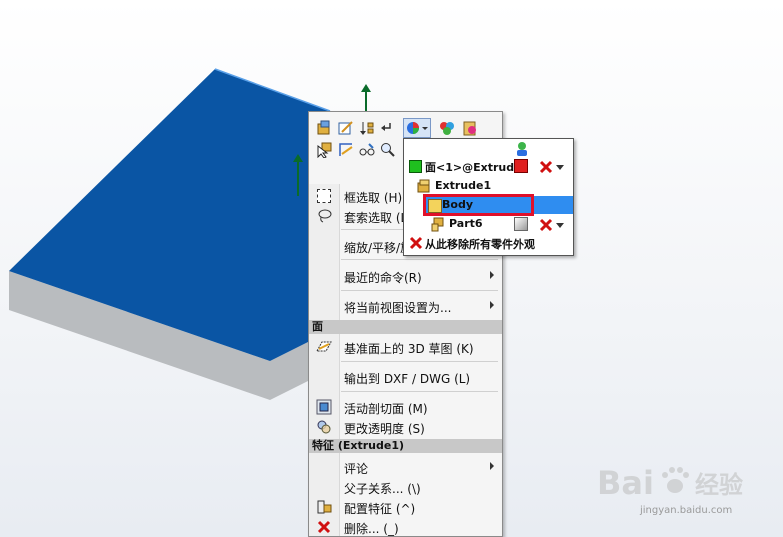  I want to click on lasso-select-label: 套索选取 (L), so click(378, 218).